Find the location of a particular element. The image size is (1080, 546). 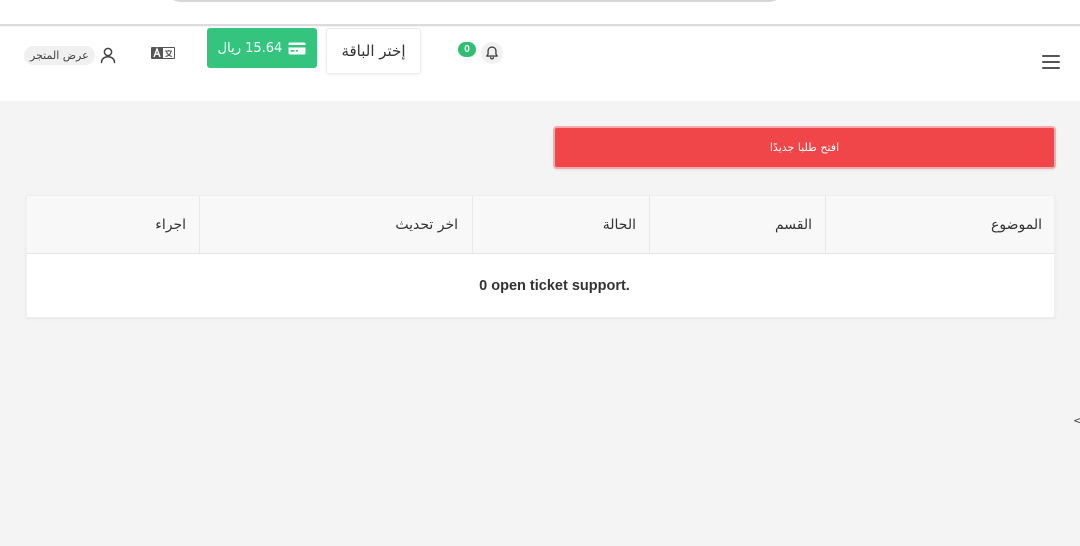

column-header-department: القسم is located at coordinates (737, 224).